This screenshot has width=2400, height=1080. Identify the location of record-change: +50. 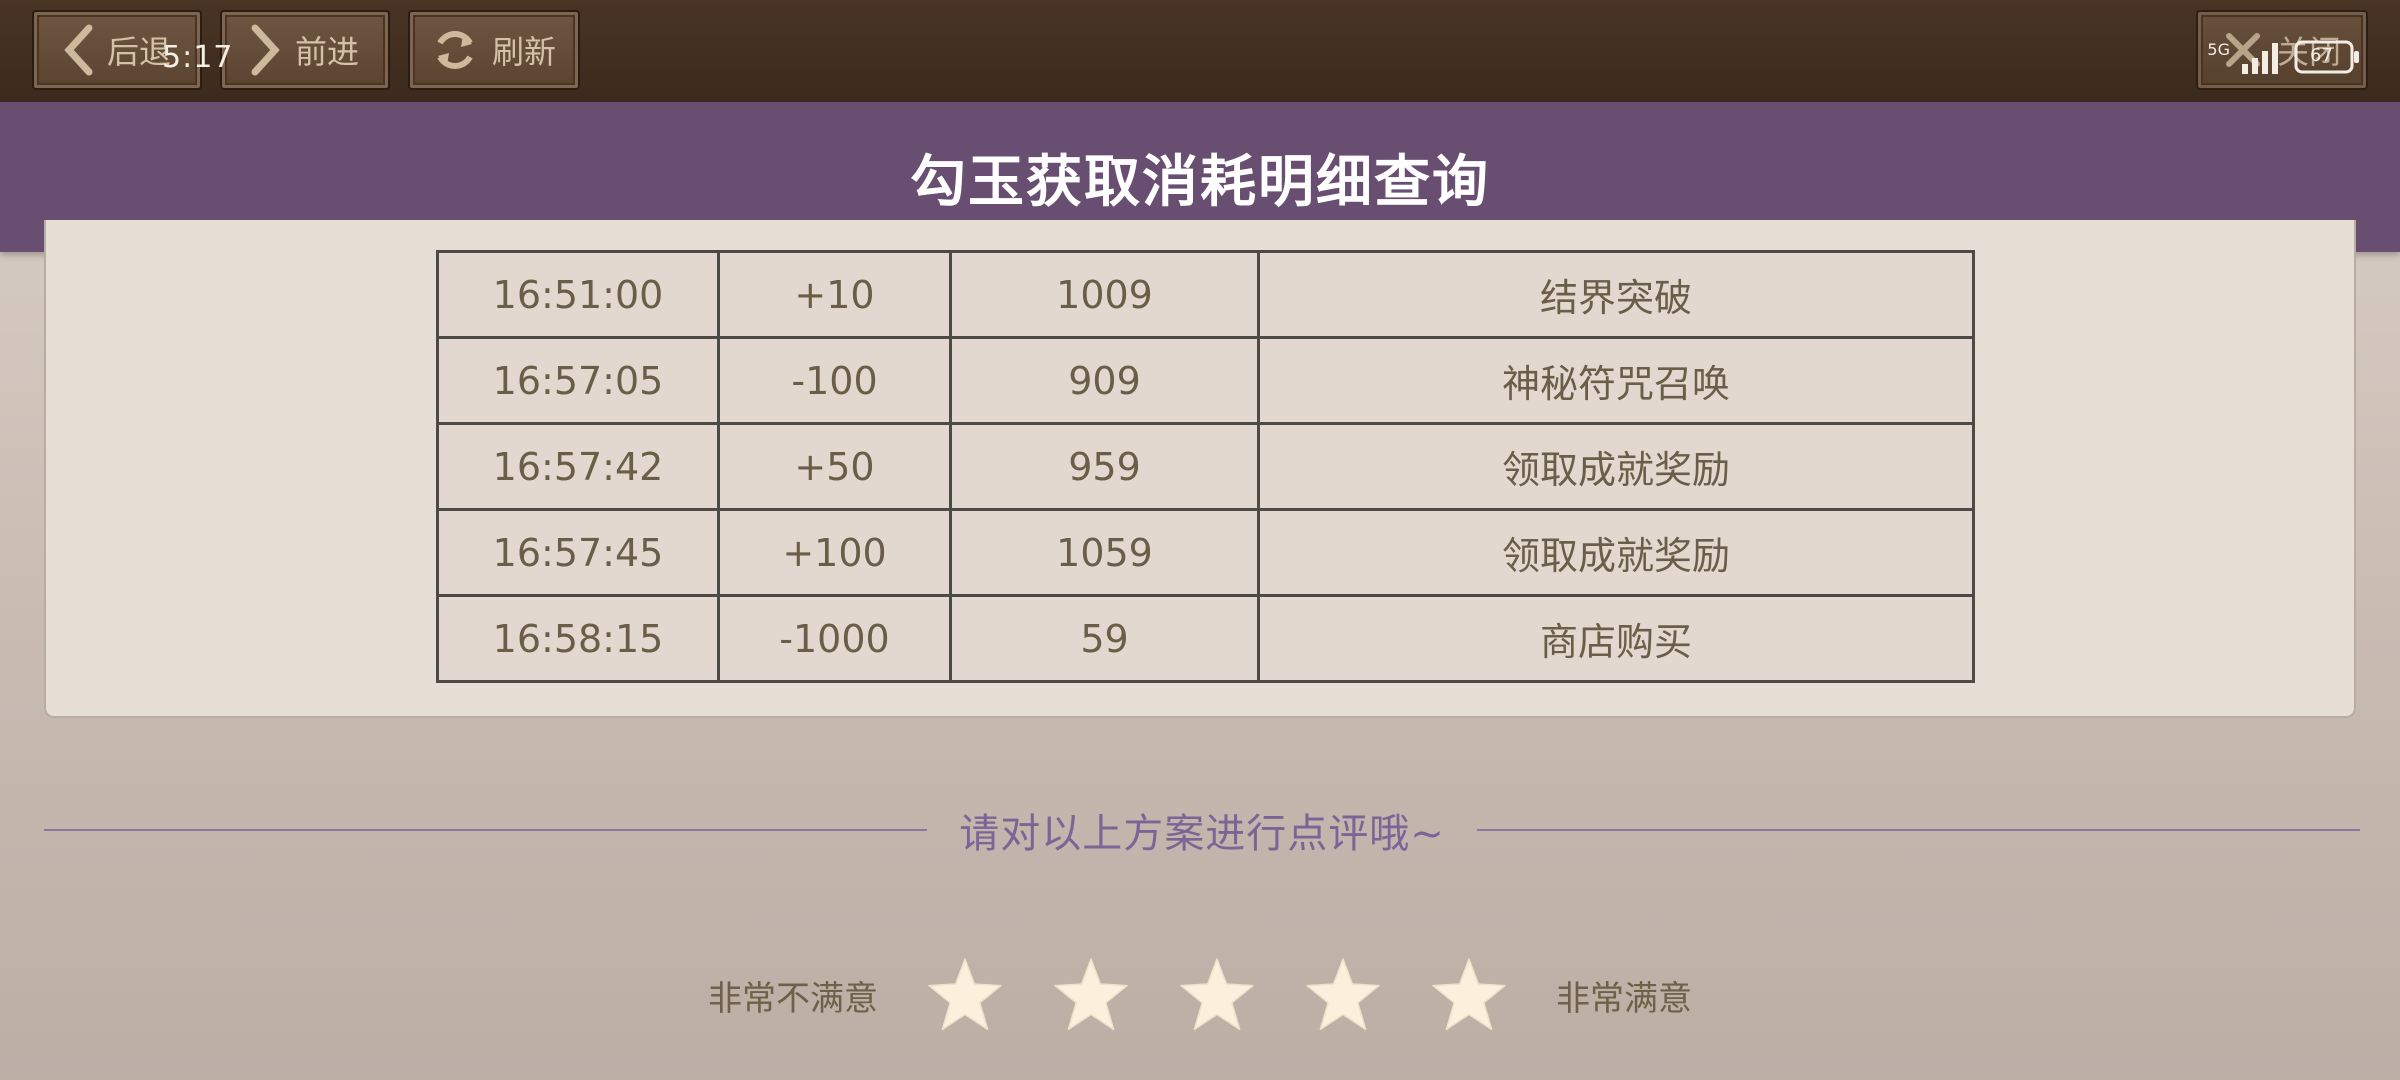
(834, 466).